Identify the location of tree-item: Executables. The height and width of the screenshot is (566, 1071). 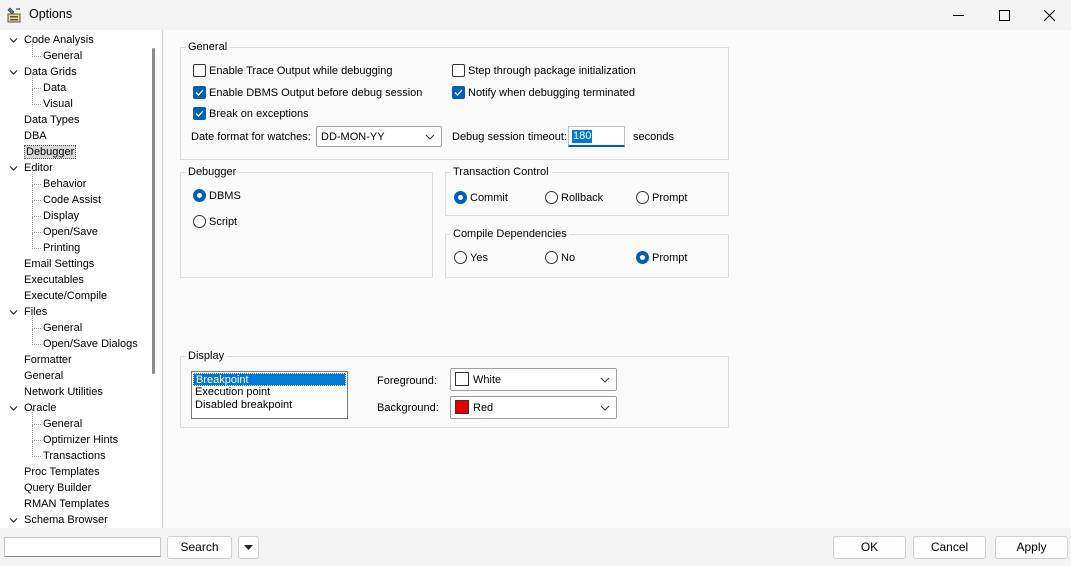
(54, 280).